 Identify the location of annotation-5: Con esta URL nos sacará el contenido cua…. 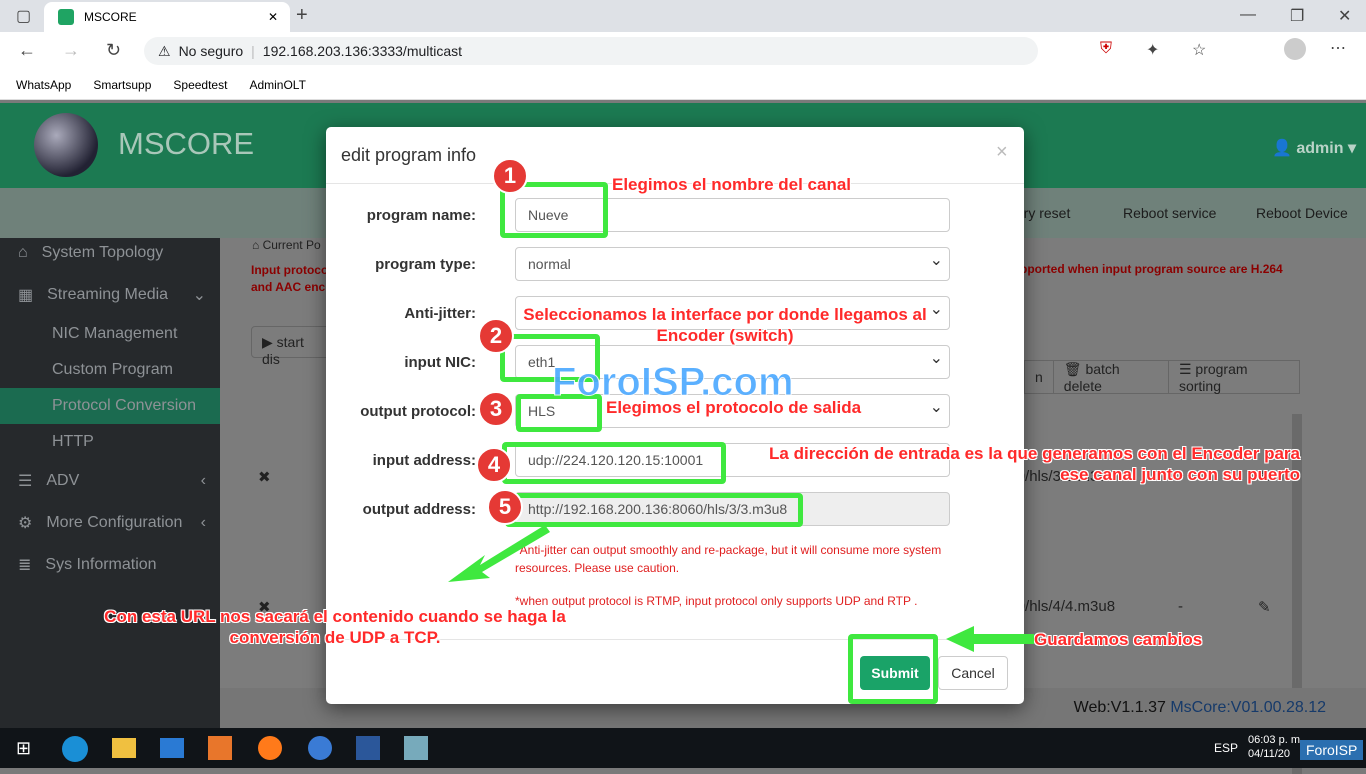
(335, 627).